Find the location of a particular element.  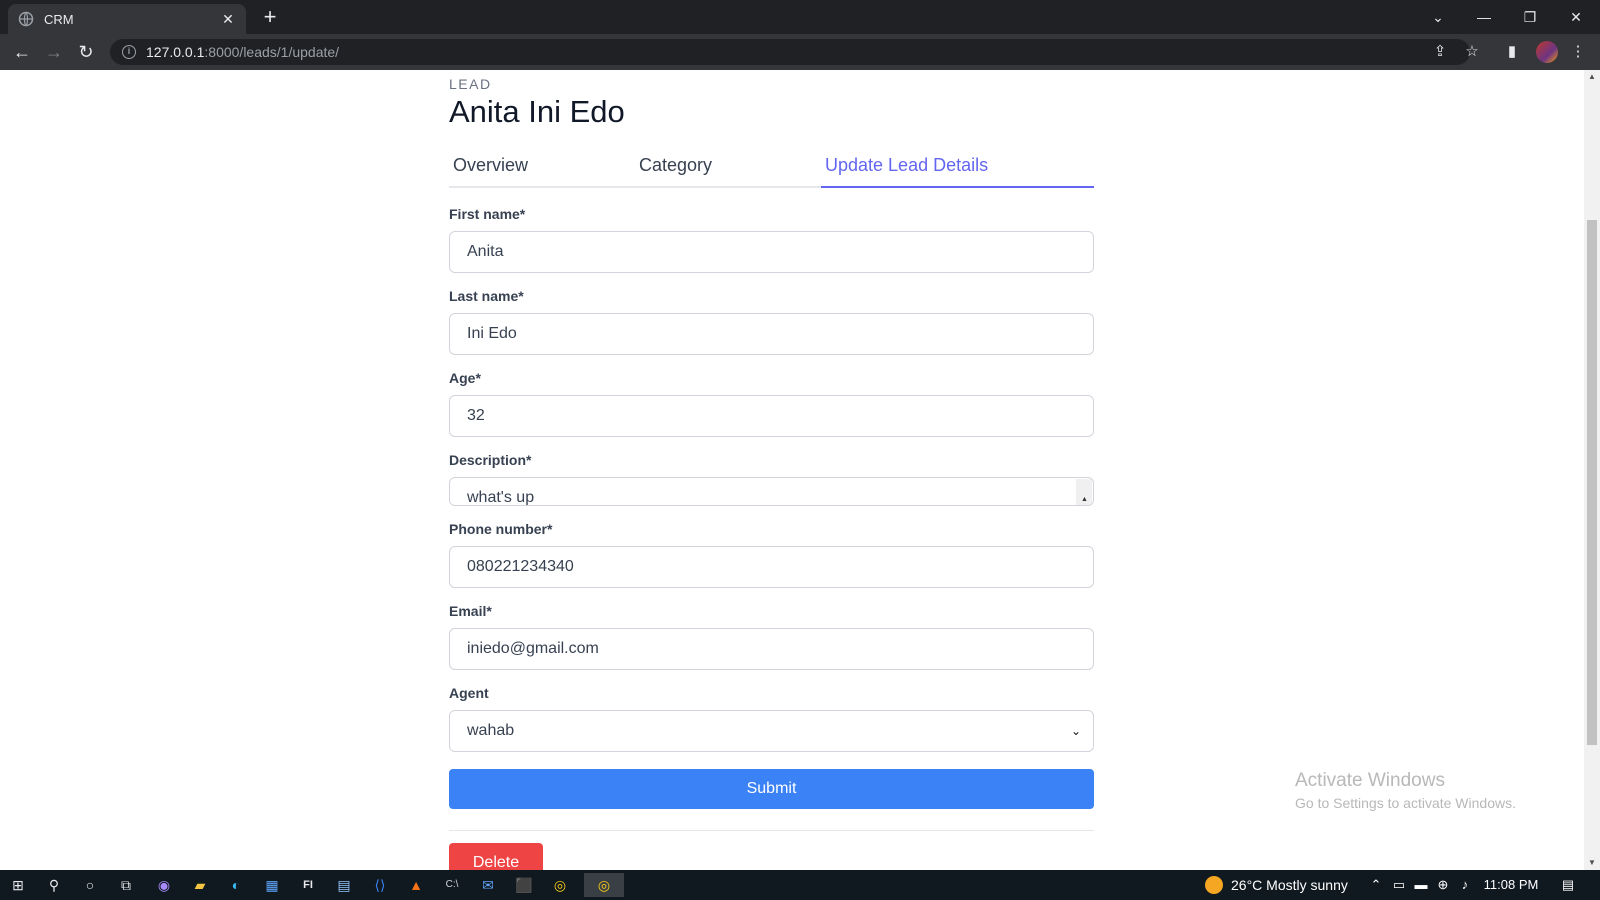

fl-studio-icon: FI is located at coordinates (308, 885).